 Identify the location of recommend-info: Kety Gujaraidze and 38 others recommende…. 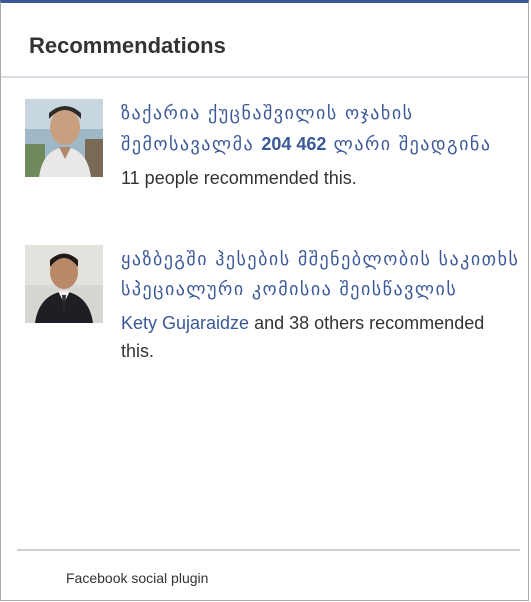
(321, 337).